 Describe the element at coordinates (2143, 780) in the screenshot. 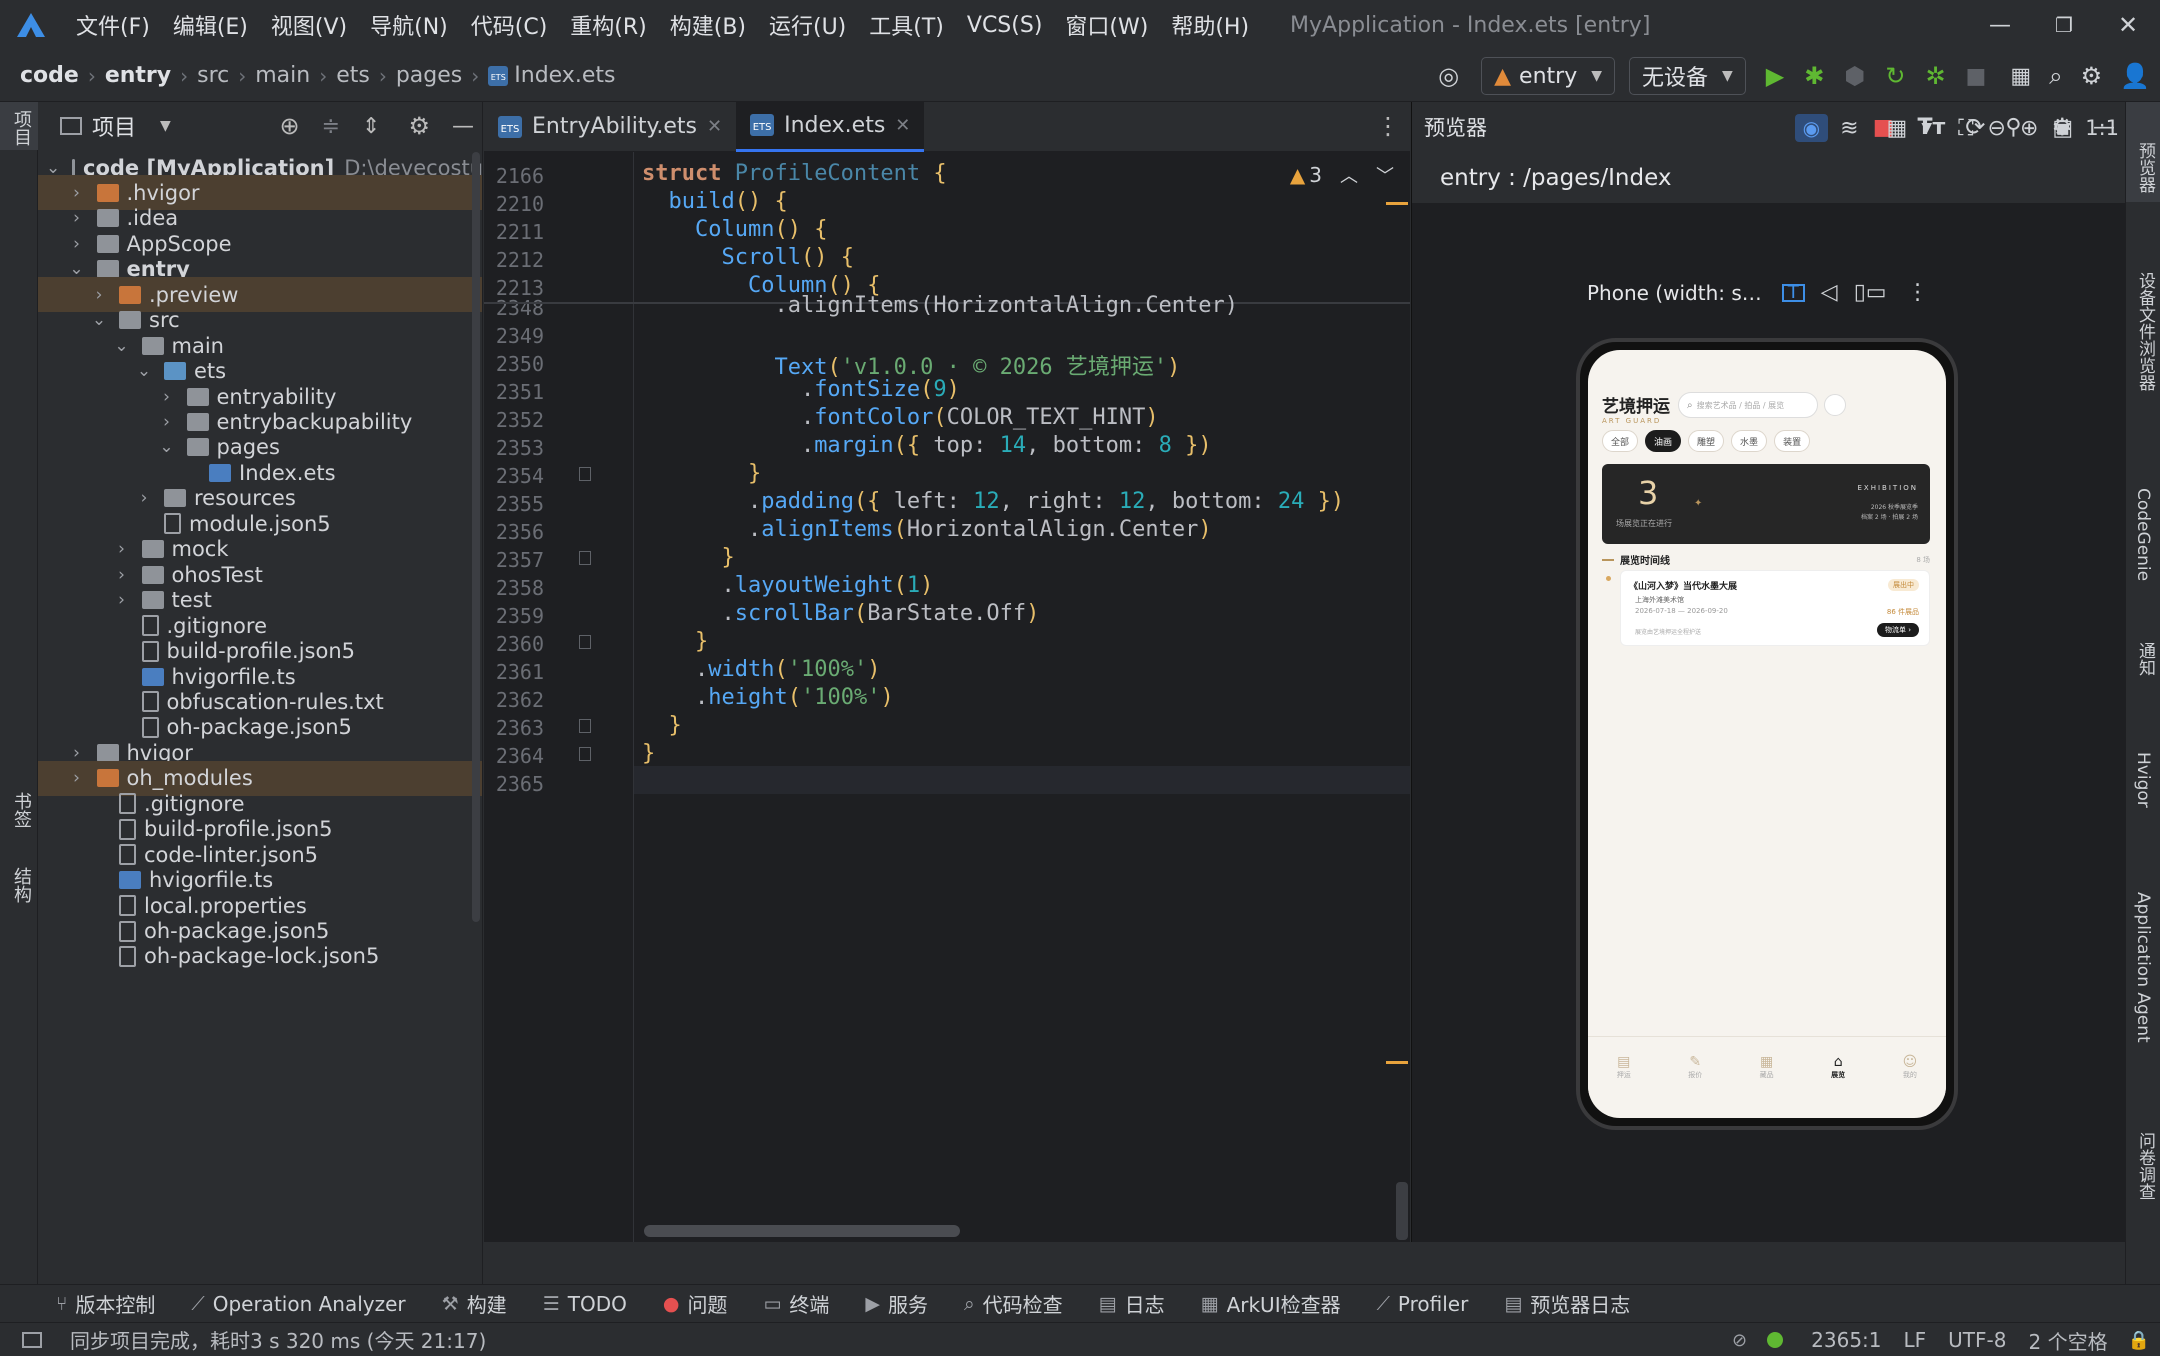

I see `hvigor-tool: Hvigor` at that location.